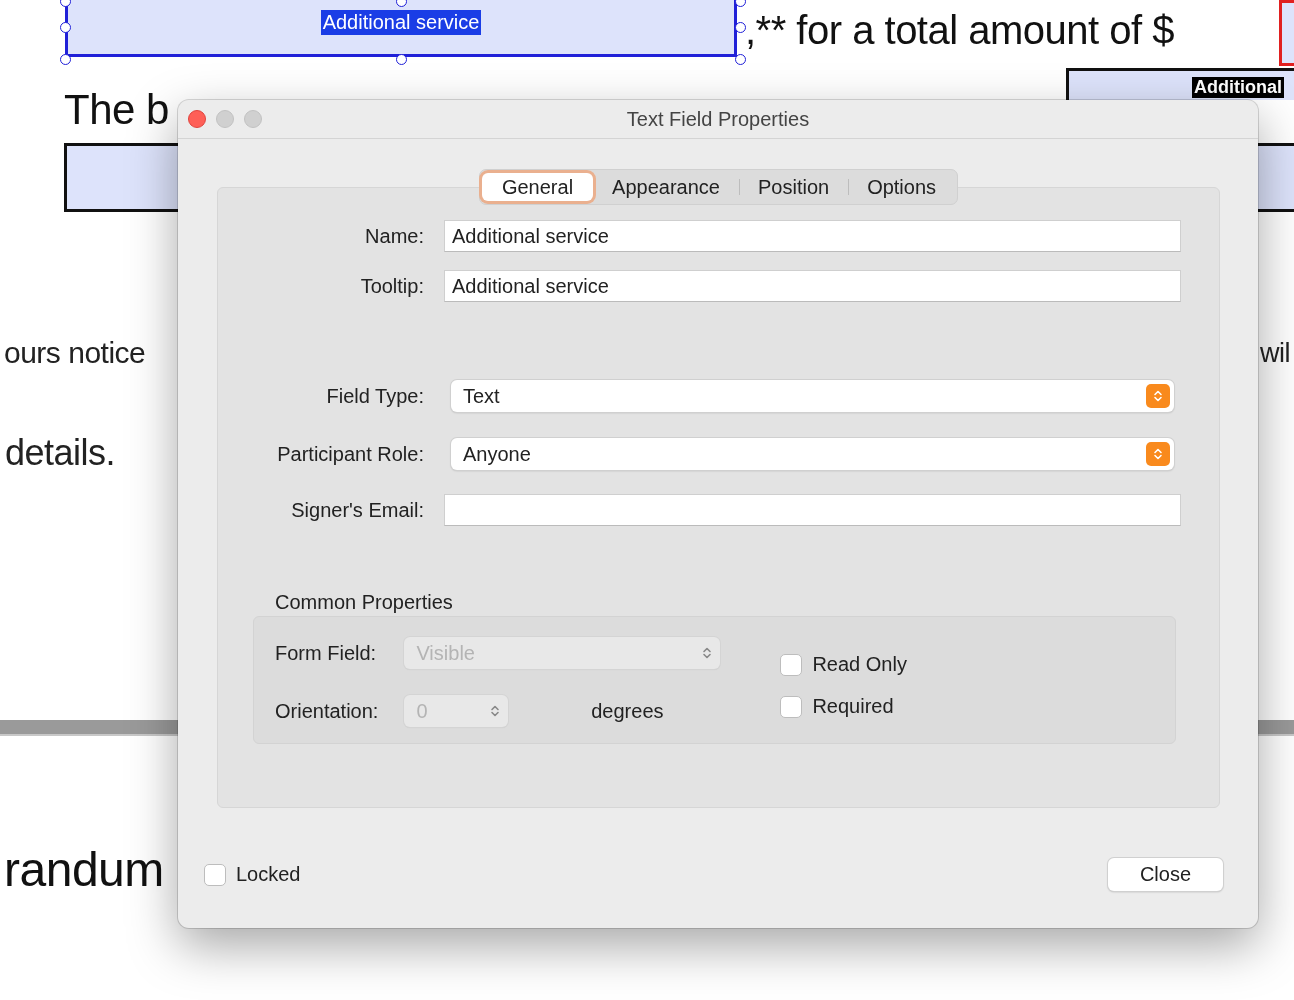 The width and height of the screenshot is (1294, 1000). I want to click on checkbox-label: Required, so click(853, 706).